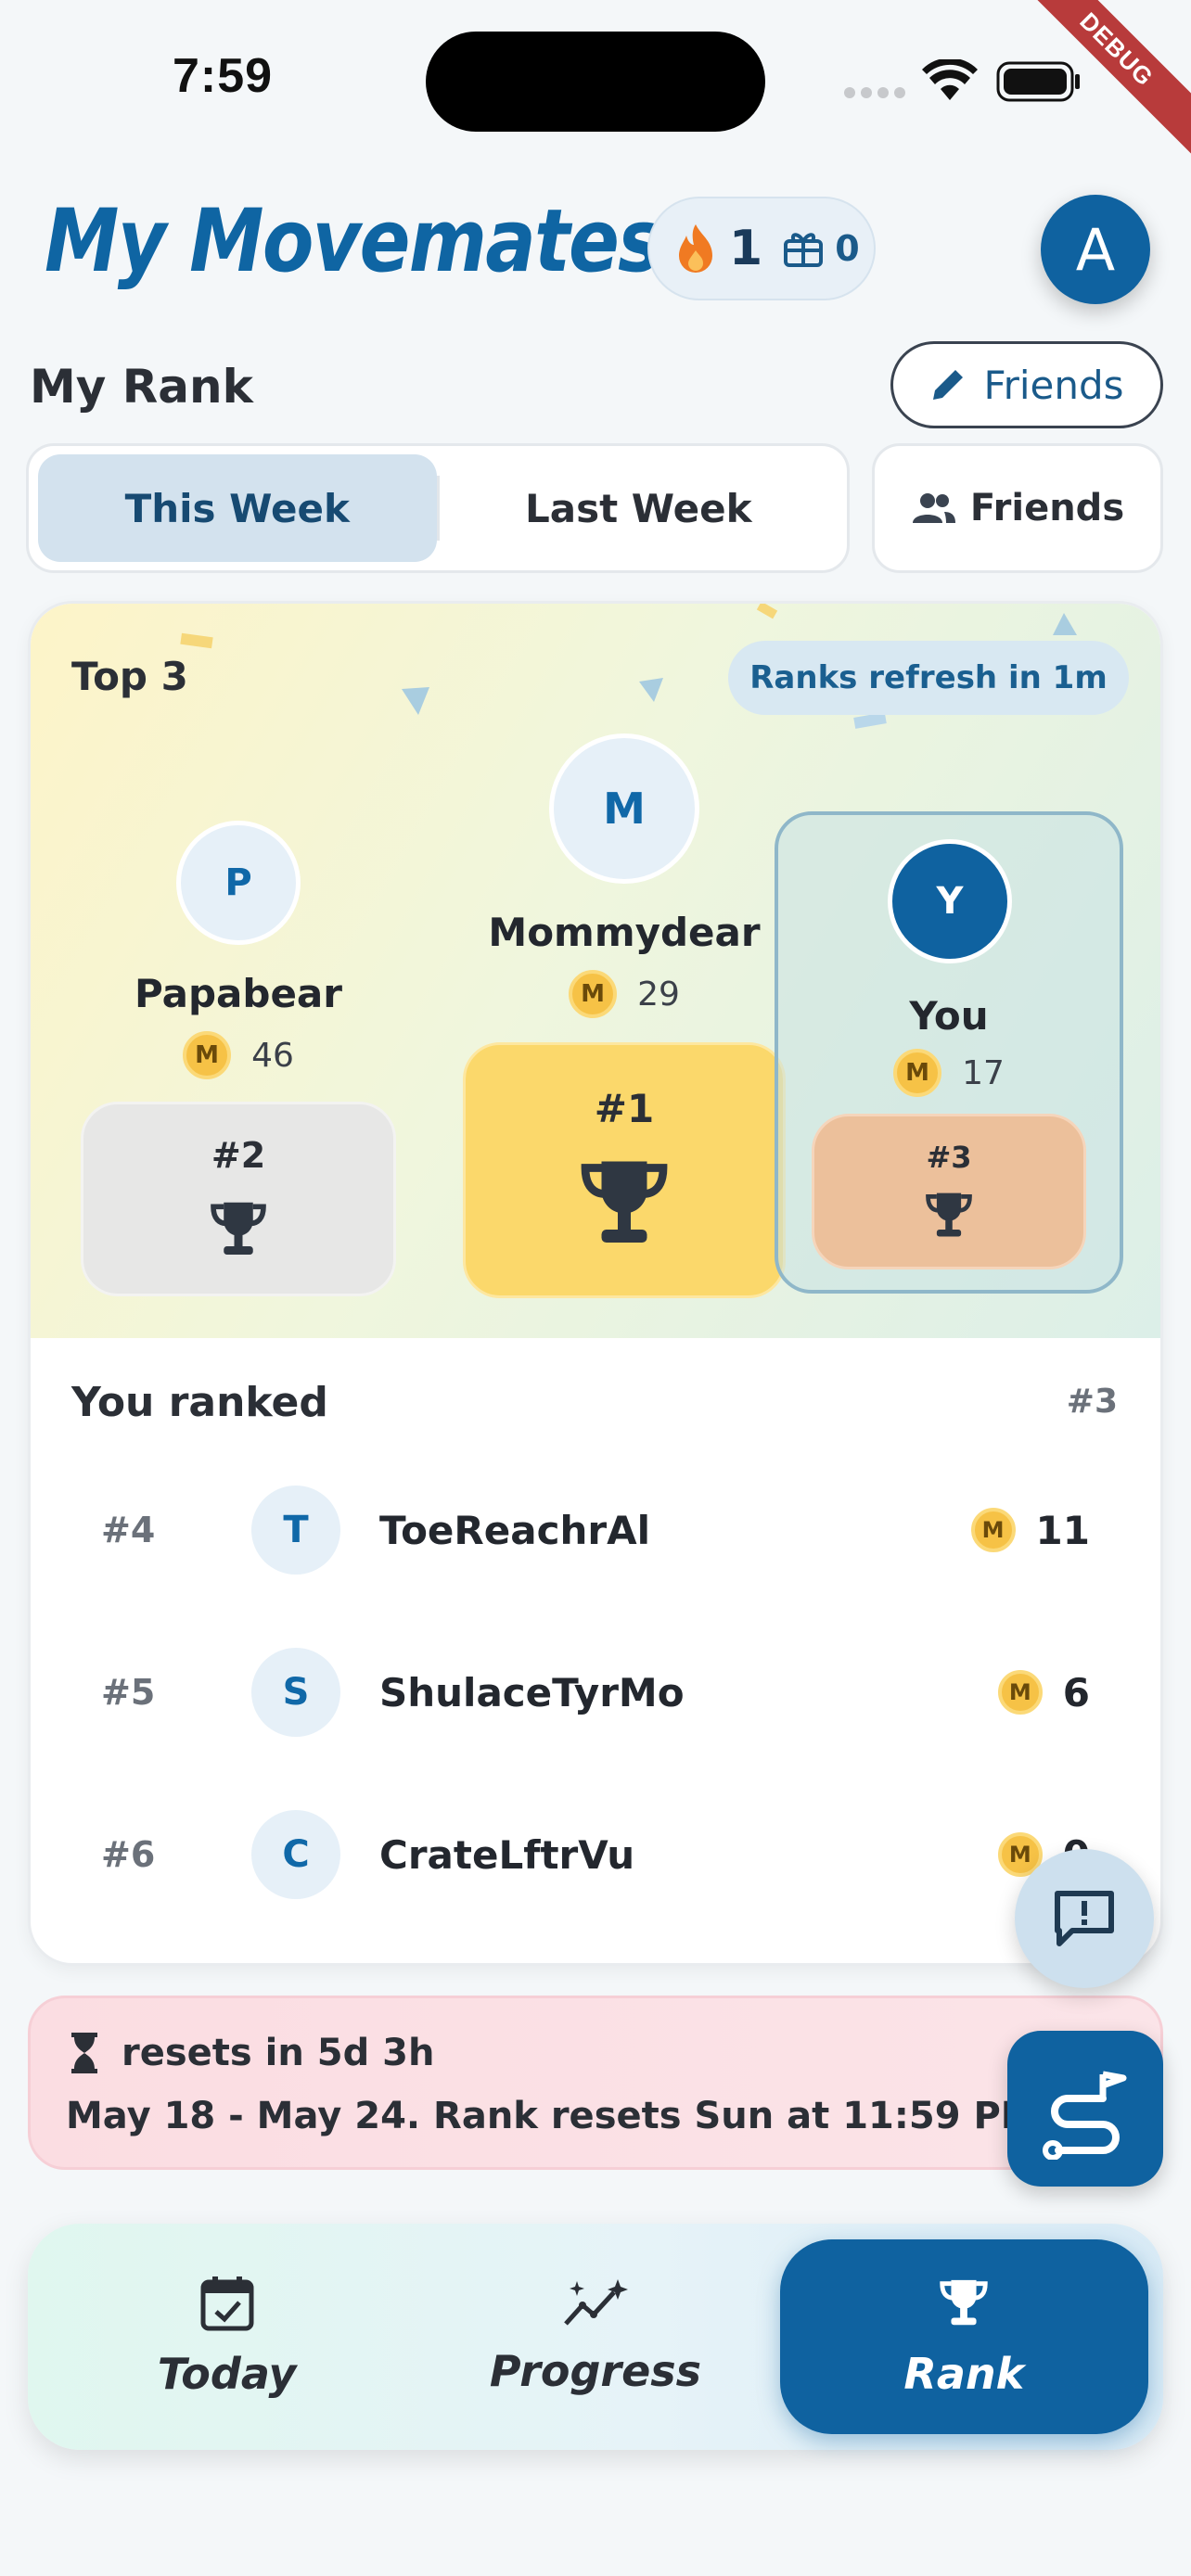 The height and width of the screenshot is (2576, 1191). What do you see at coordinates (948, 385) in the screenshot?
I see `pencil-icon` at bounding box center [948, 385].